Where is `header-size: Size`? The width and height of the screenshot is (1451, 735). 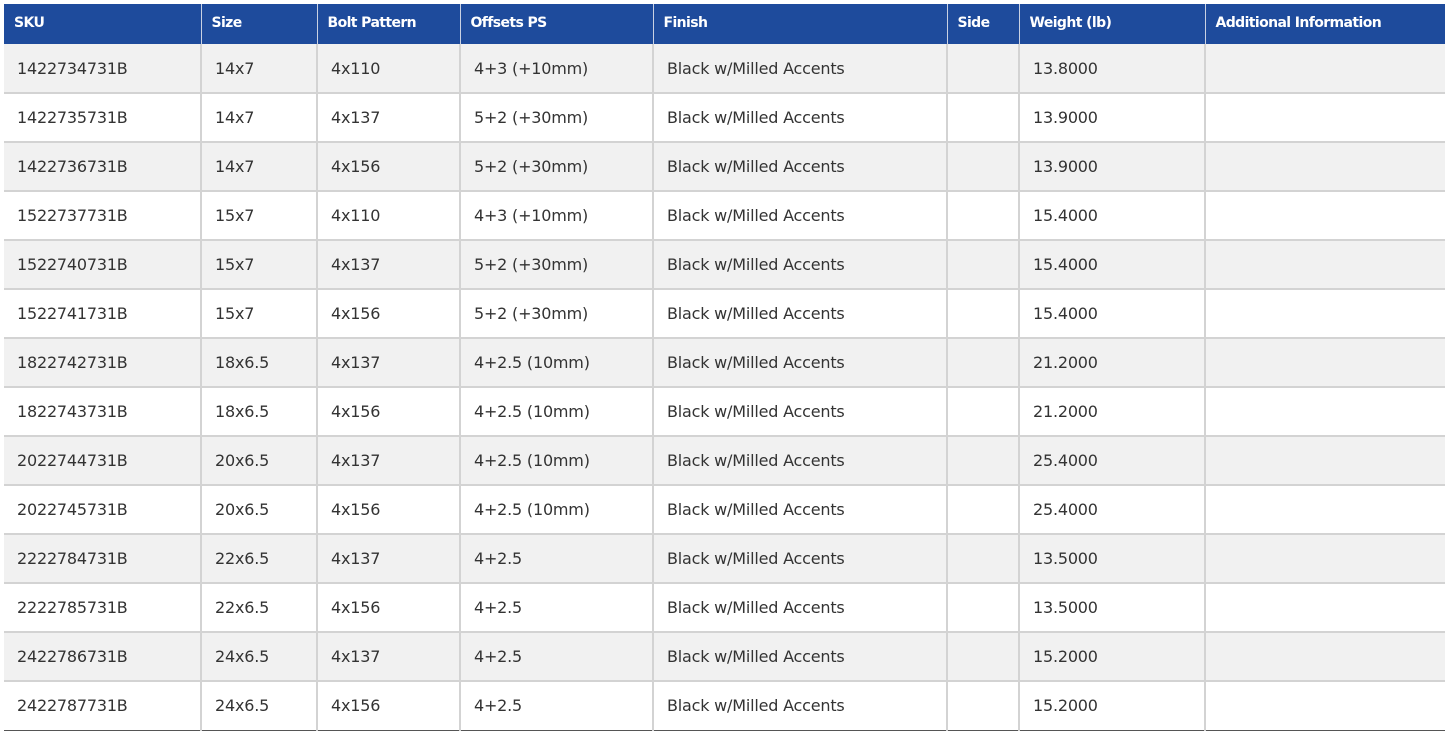
header-size: Size is located at coordinates (259, 24).